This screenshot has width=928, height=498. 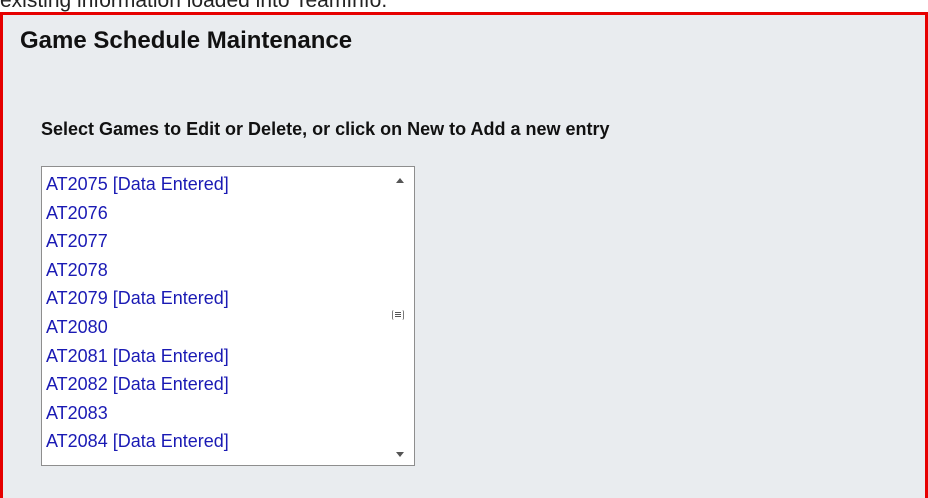 I want to click on grip-icon, so click(x=398, y=315).